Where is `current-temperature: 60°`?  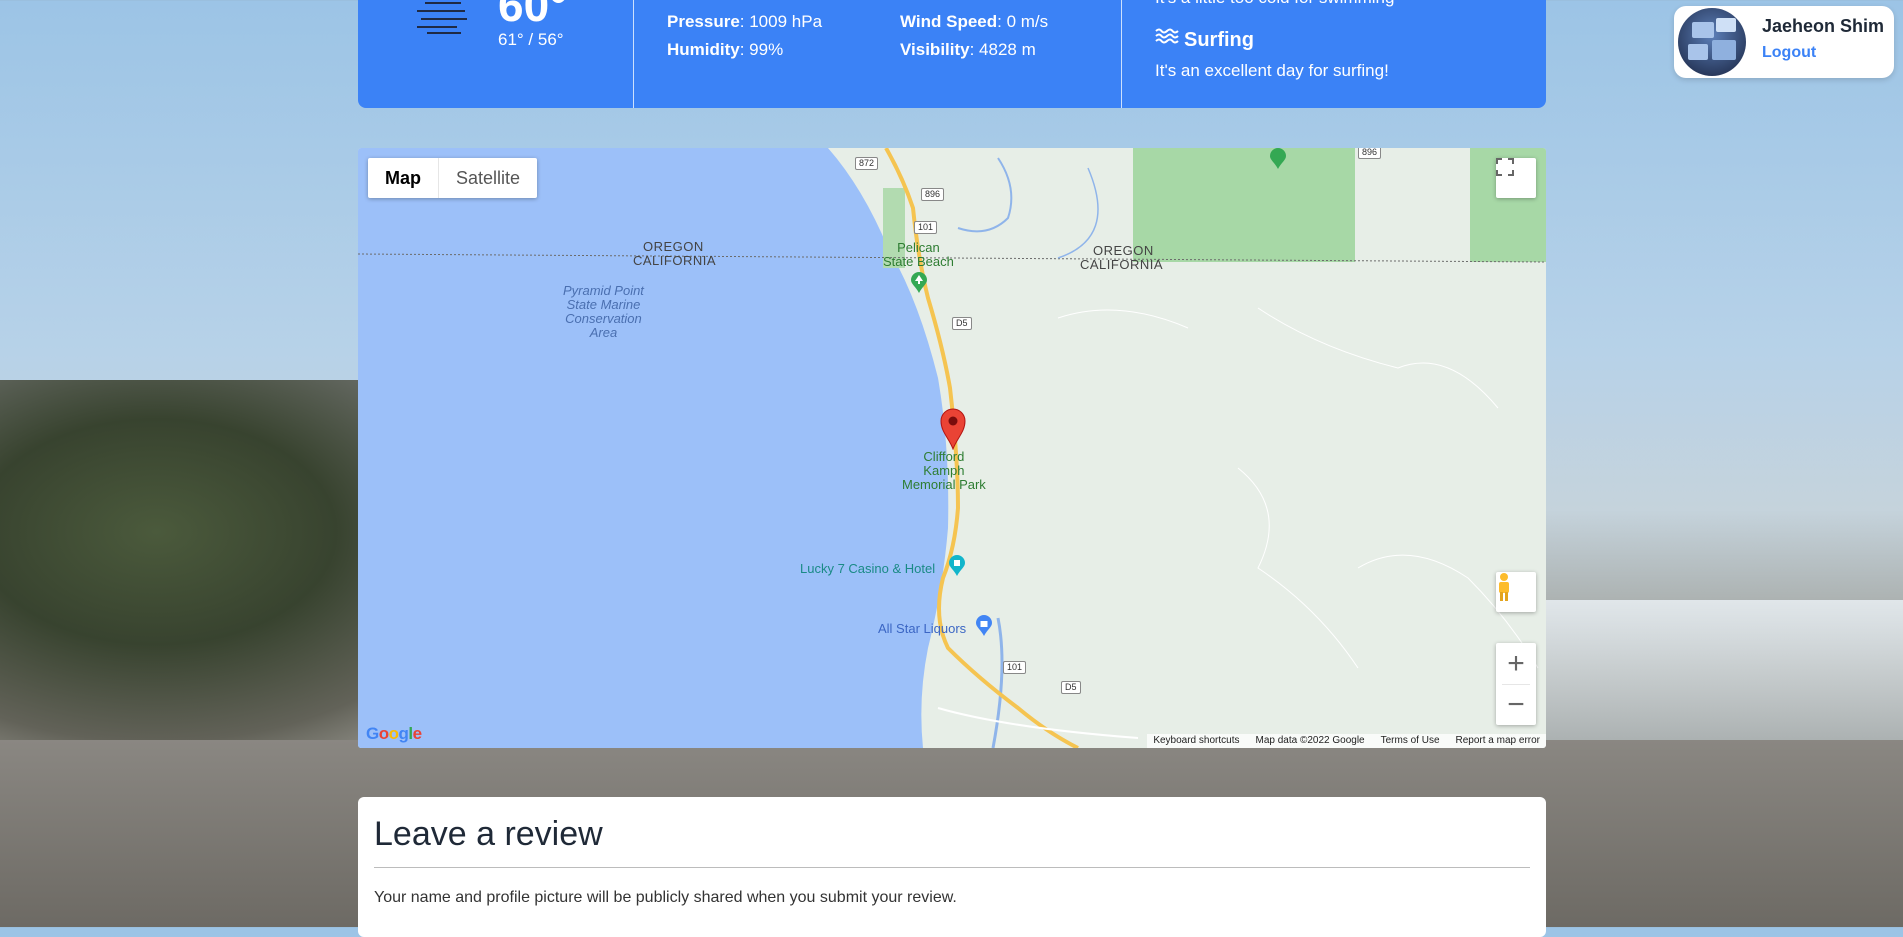 current-temperature: 60° is located at coordinates (533, 15).